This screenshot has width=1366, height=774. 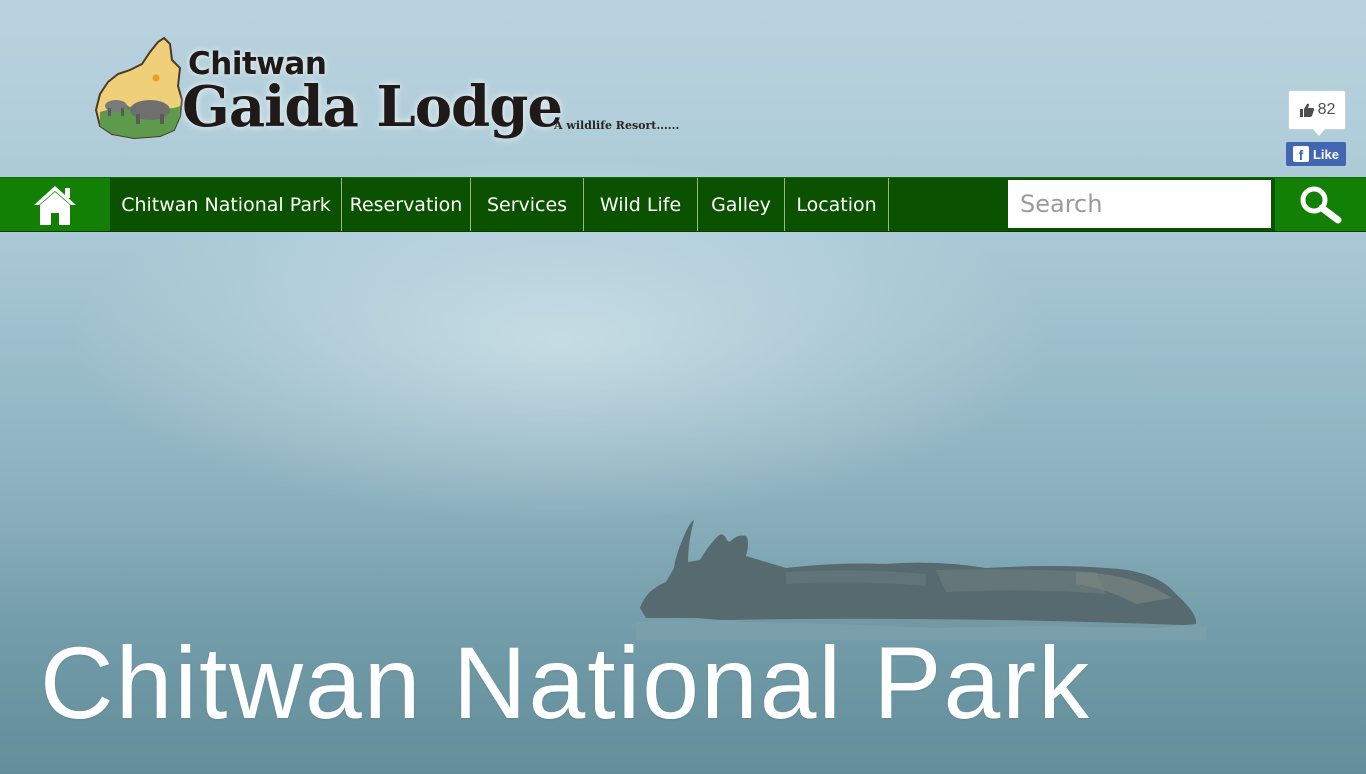 What do you see at coordinates (837, 204) in the screenshot?
I see `nav-item-location: Location` at bounding box center [837, 204].